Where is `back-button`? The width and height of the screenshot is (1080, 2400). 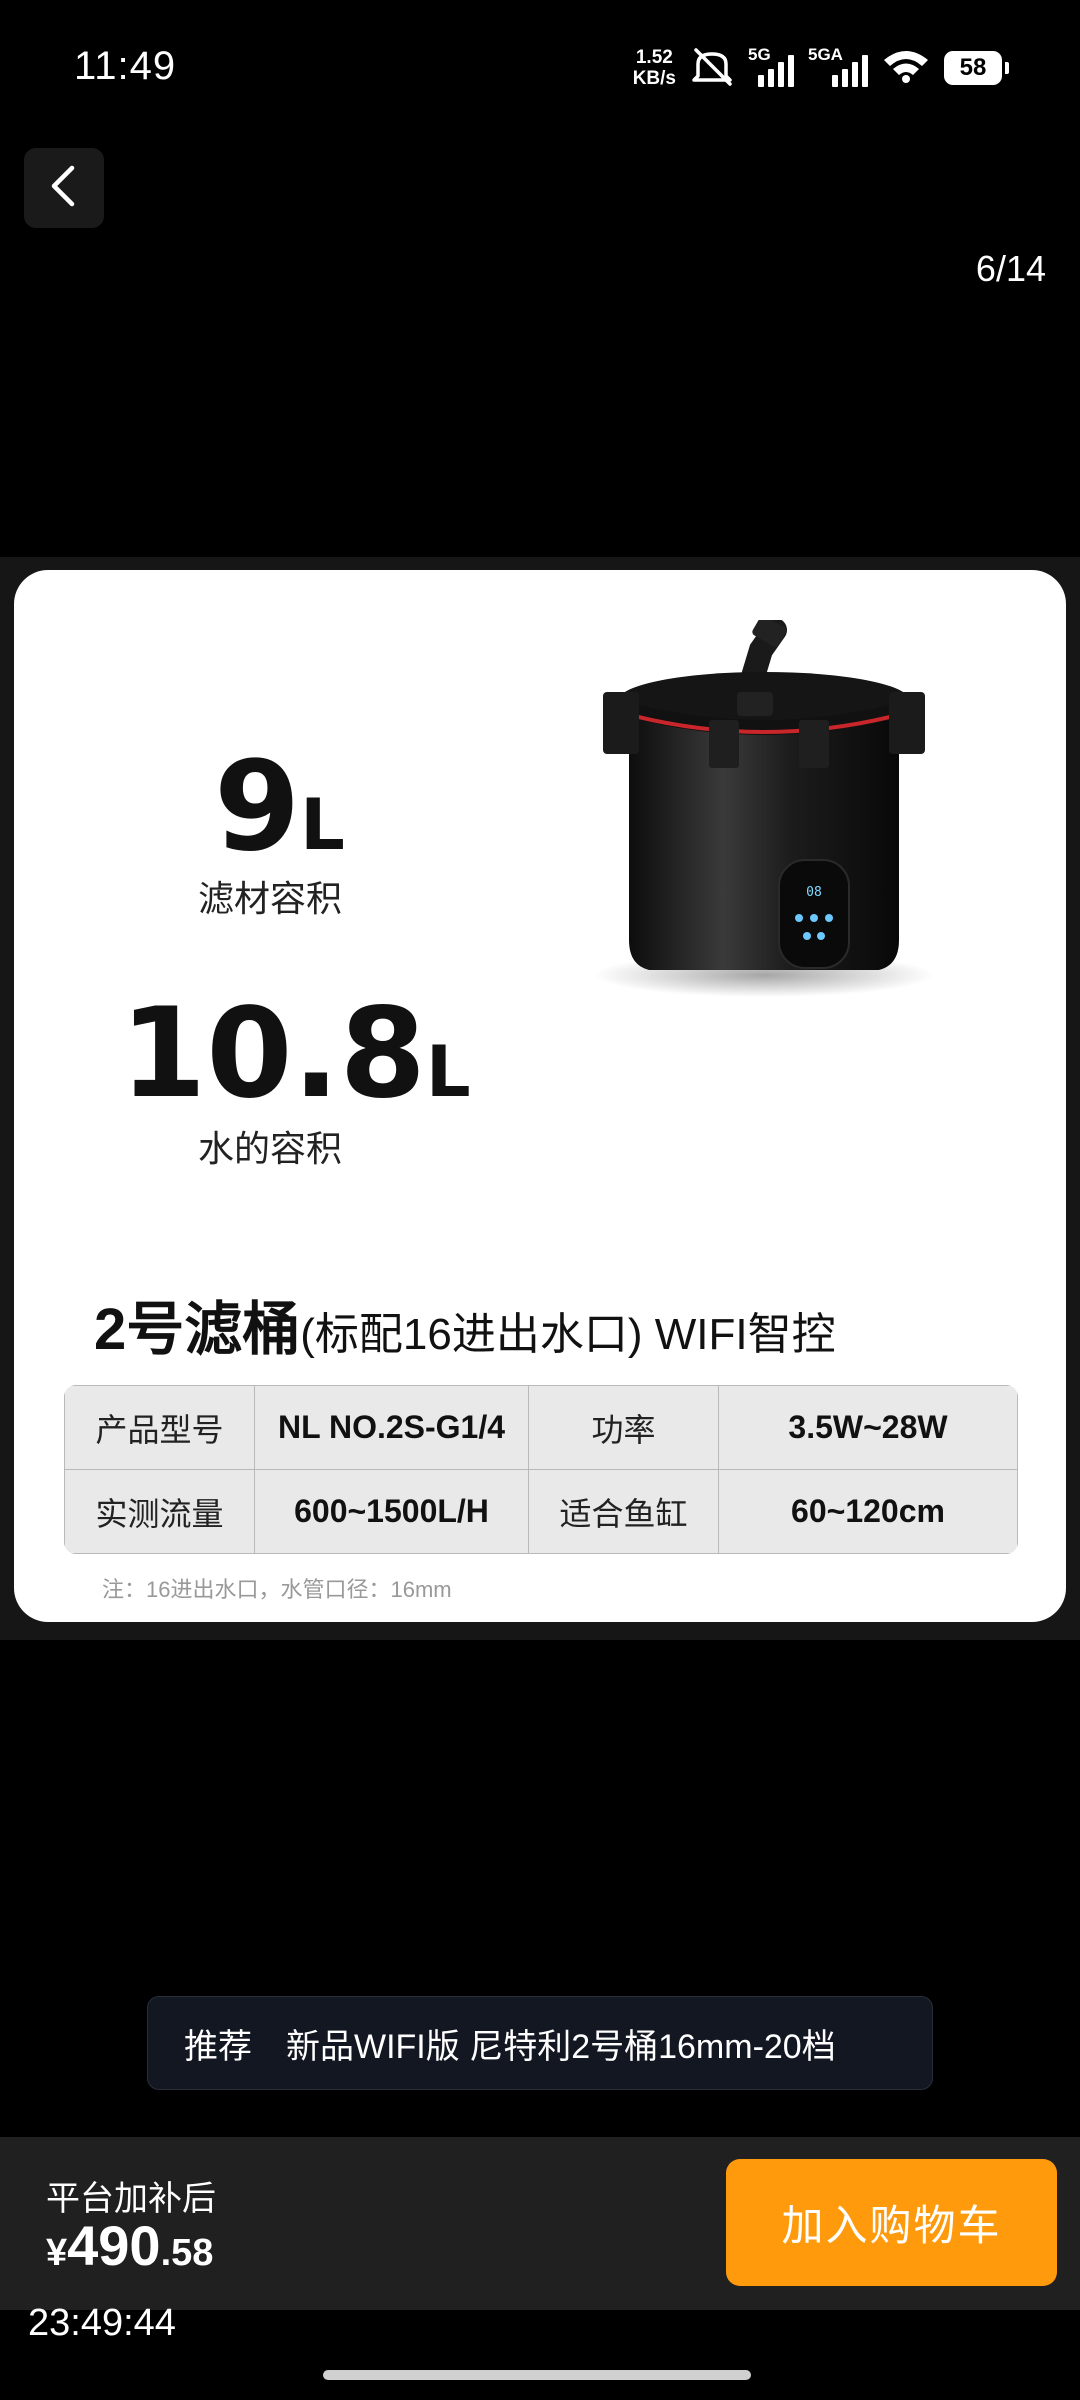
back-button is located at coordinates (64, 188).